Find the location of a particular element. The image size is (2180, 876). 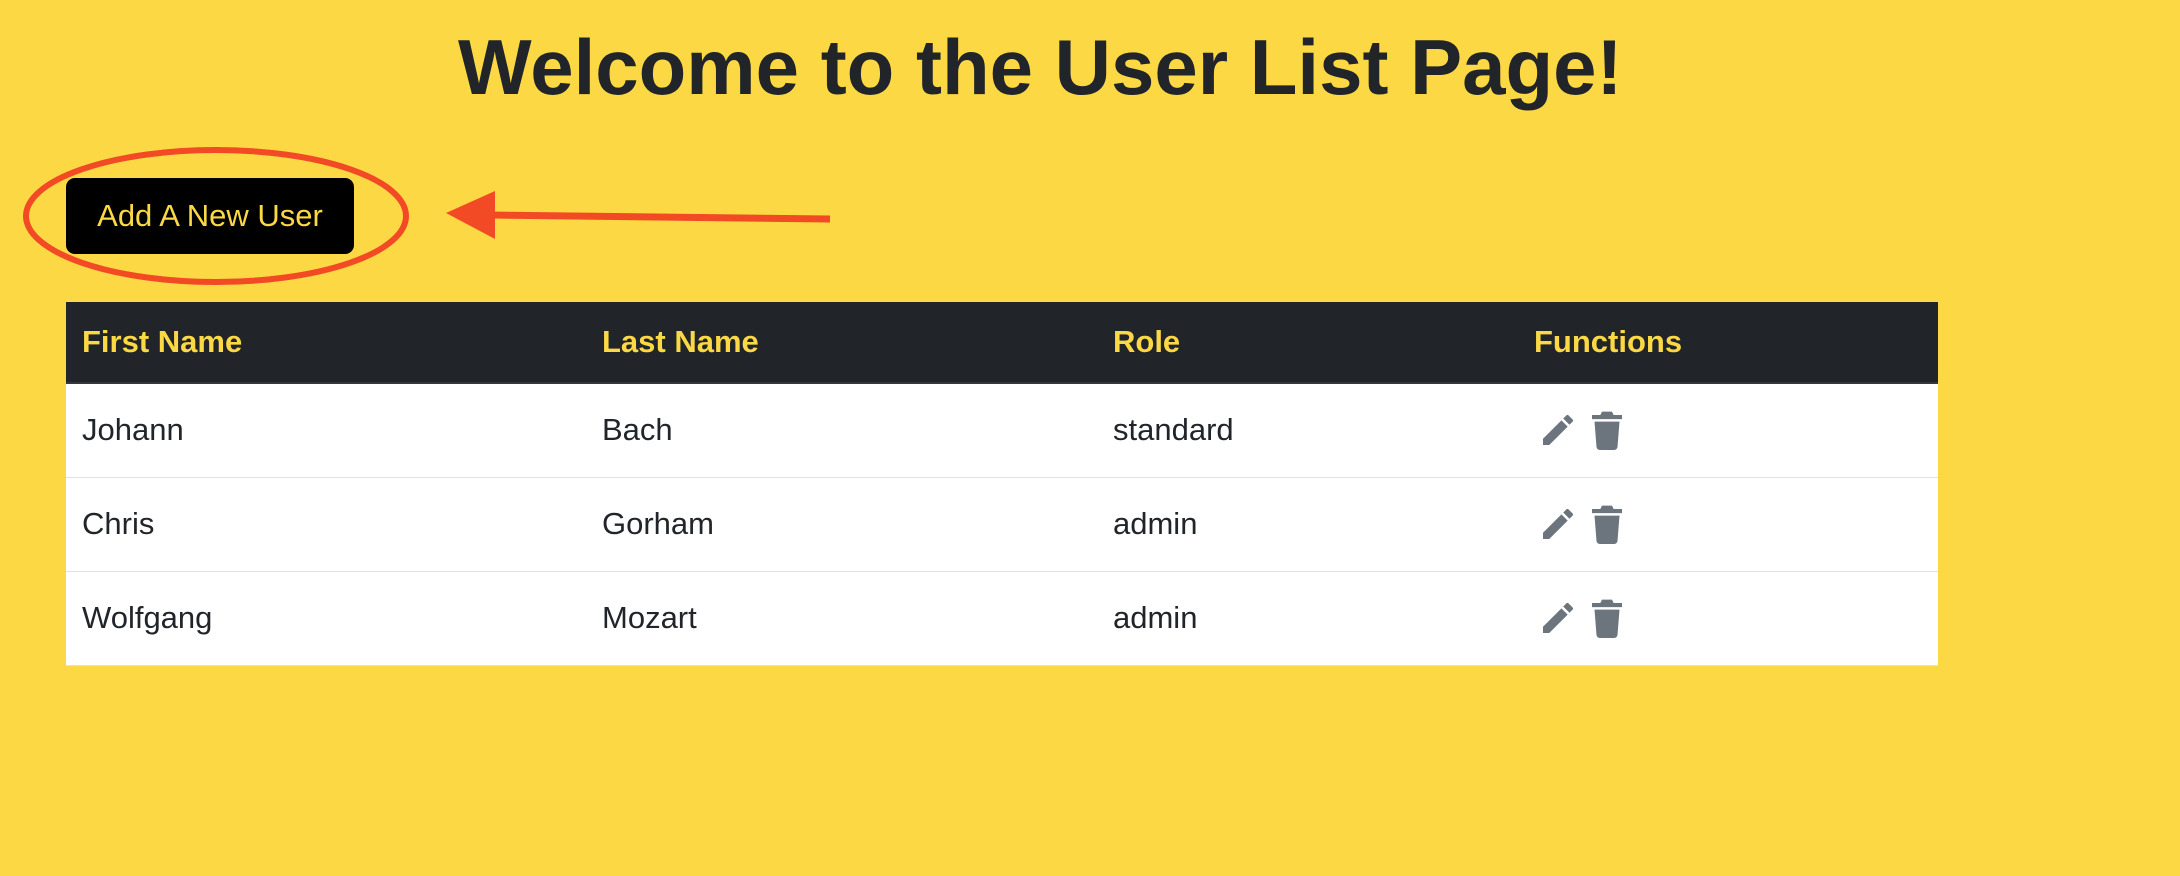

table-header-row: First Name Last Name Role Functions is located at coordinates (1002, 343).